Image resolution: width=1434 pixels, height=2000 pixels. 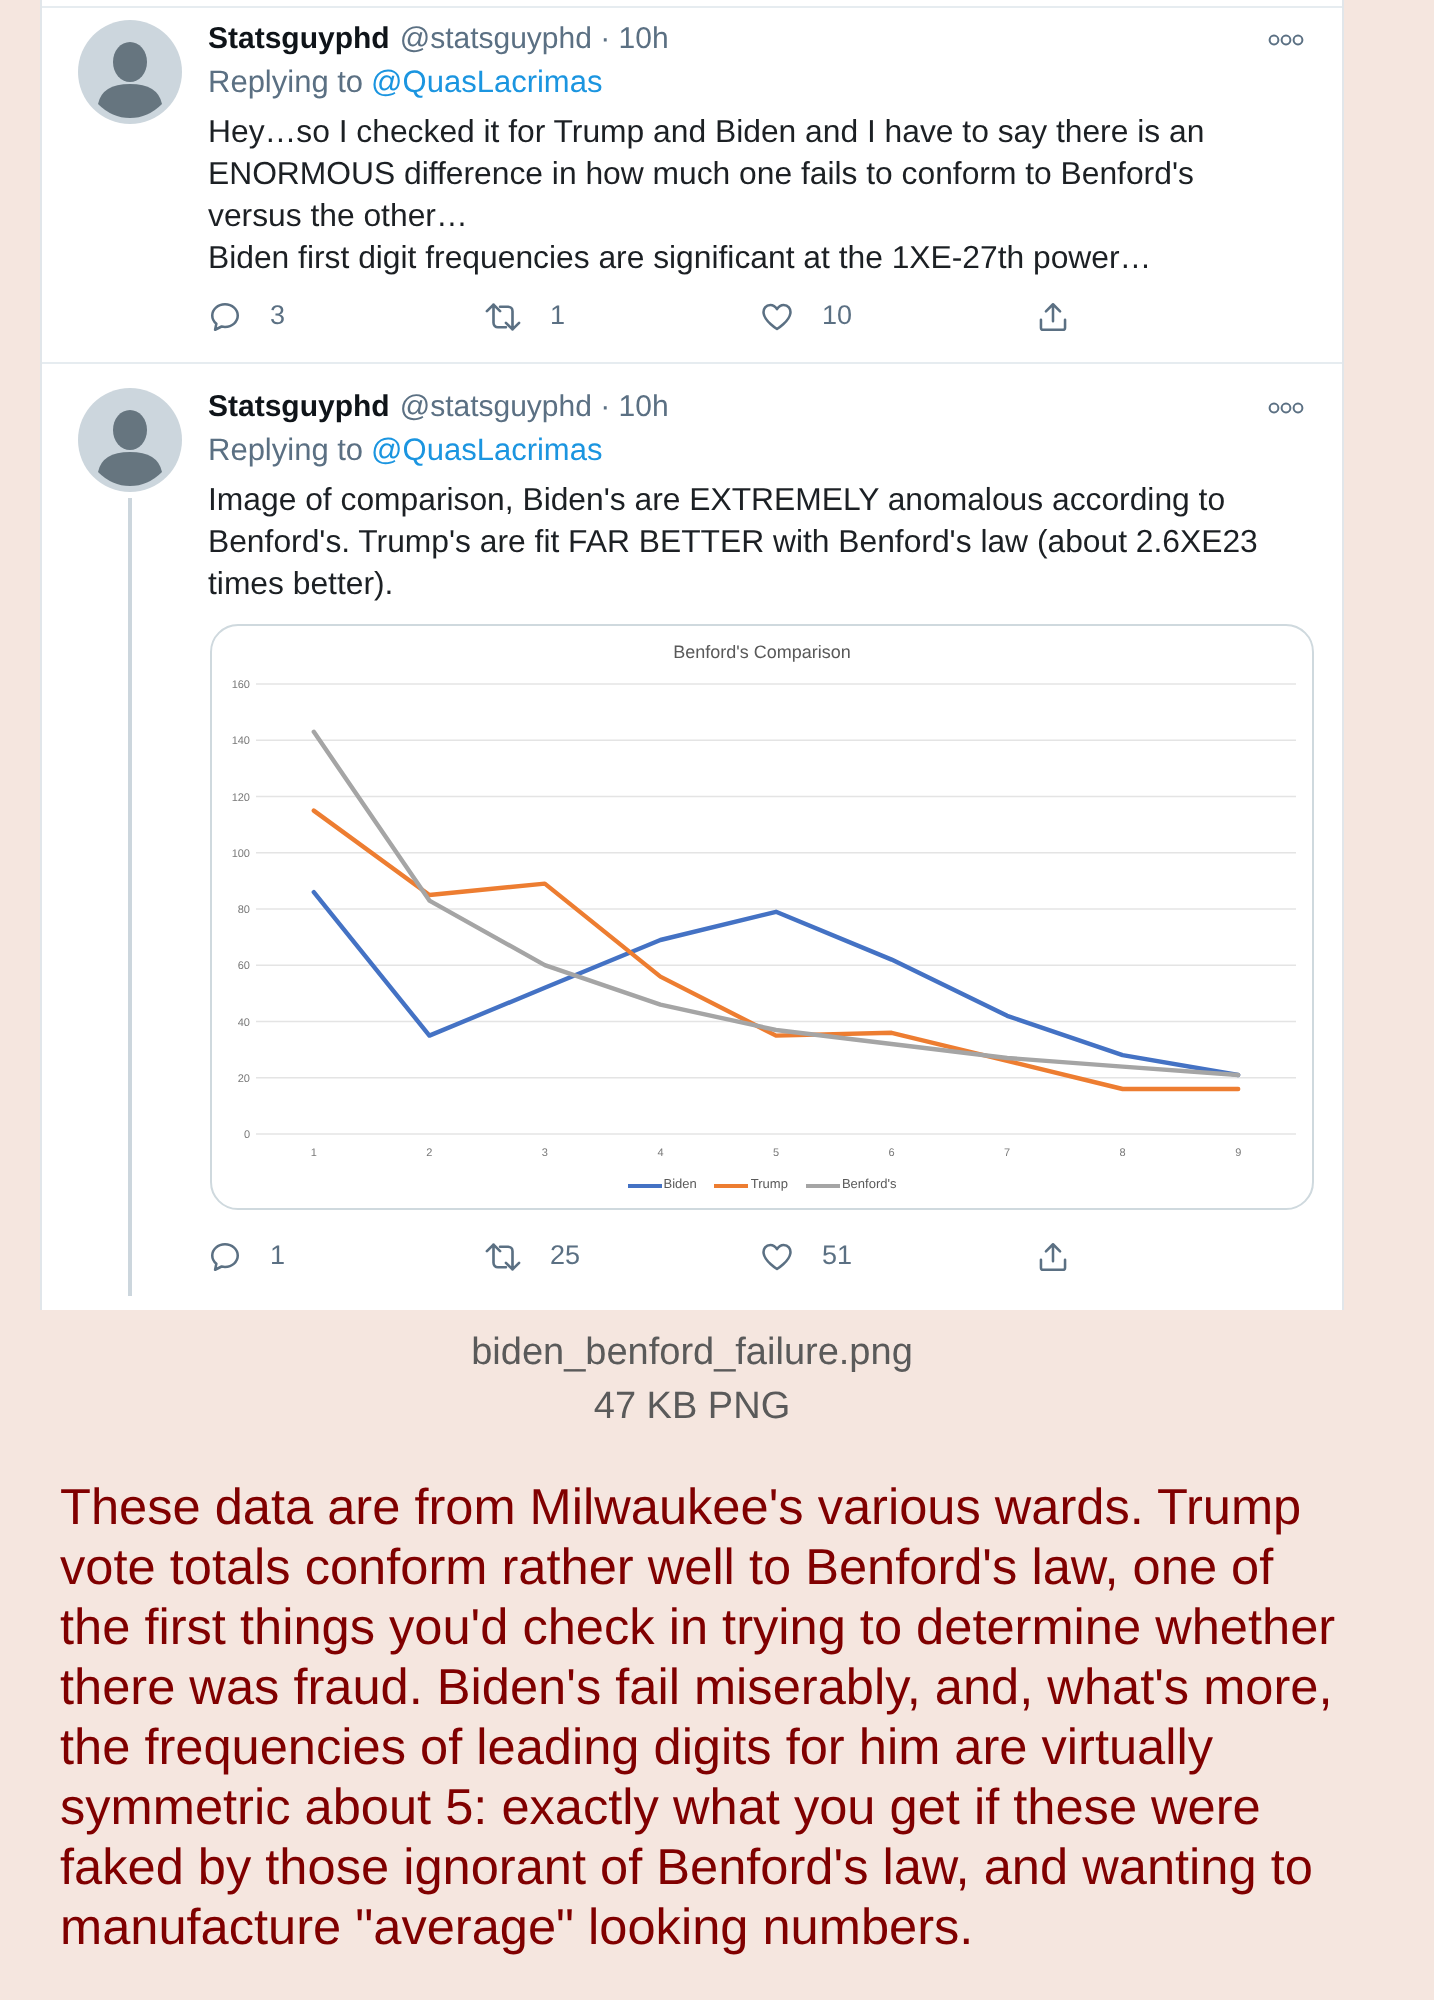 What do you see at coordinates (806, 316) in the screenshot?
I see `like-button: 10` at bounding box center [806, 316].